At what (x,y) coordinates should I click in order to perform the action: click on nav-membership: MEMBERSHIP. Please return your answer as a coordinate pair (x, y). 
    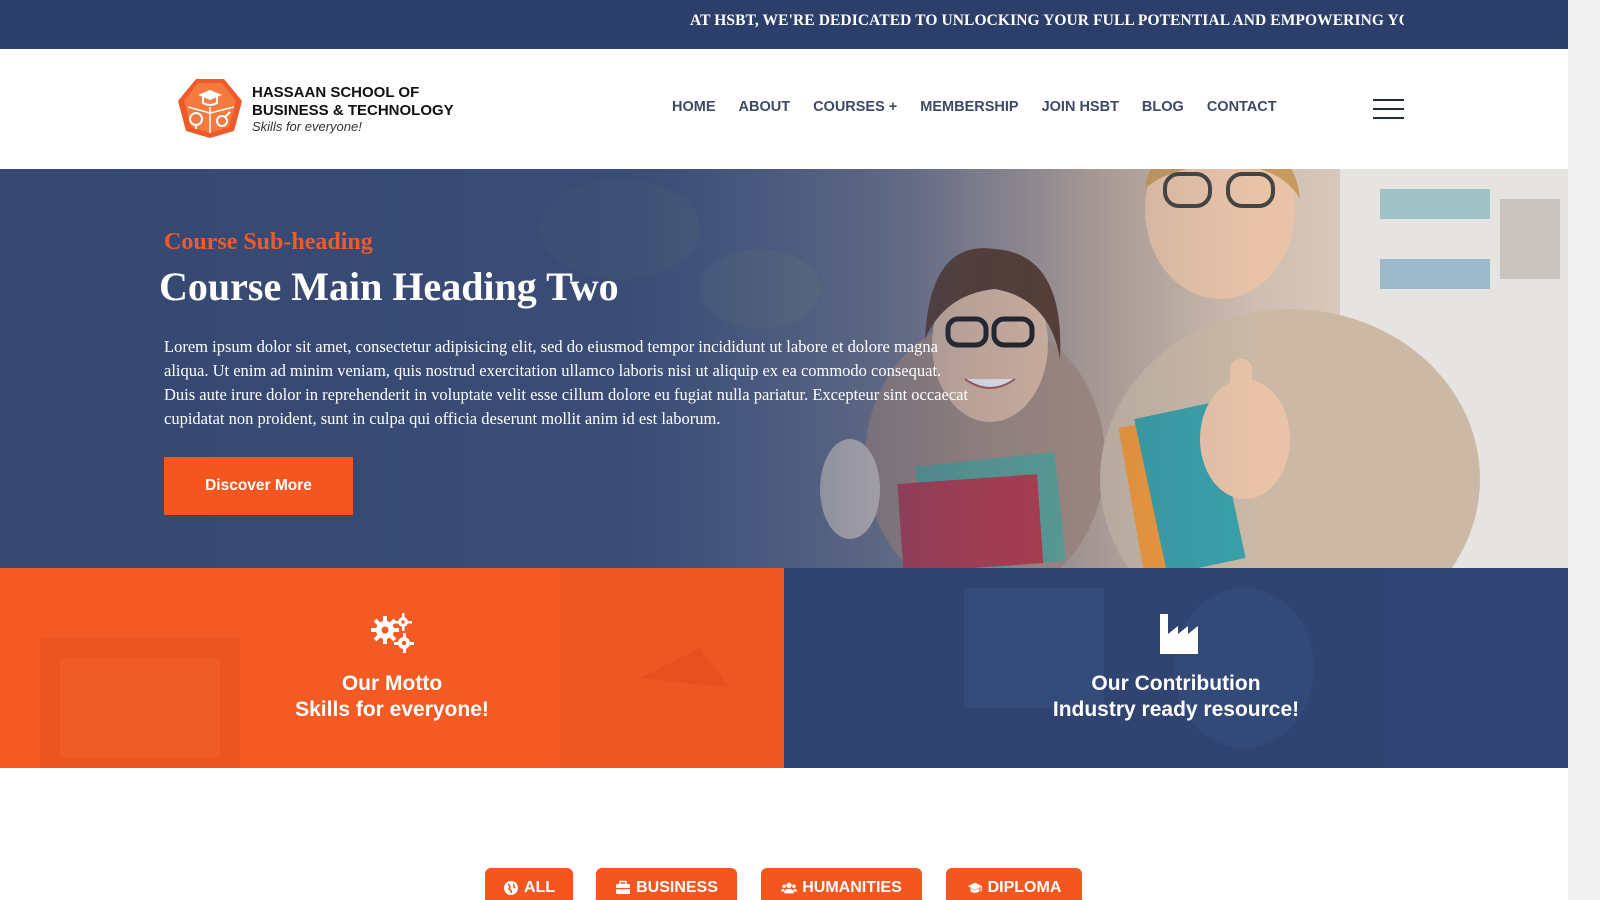
    Looking at the image, I should click on (969, 107).